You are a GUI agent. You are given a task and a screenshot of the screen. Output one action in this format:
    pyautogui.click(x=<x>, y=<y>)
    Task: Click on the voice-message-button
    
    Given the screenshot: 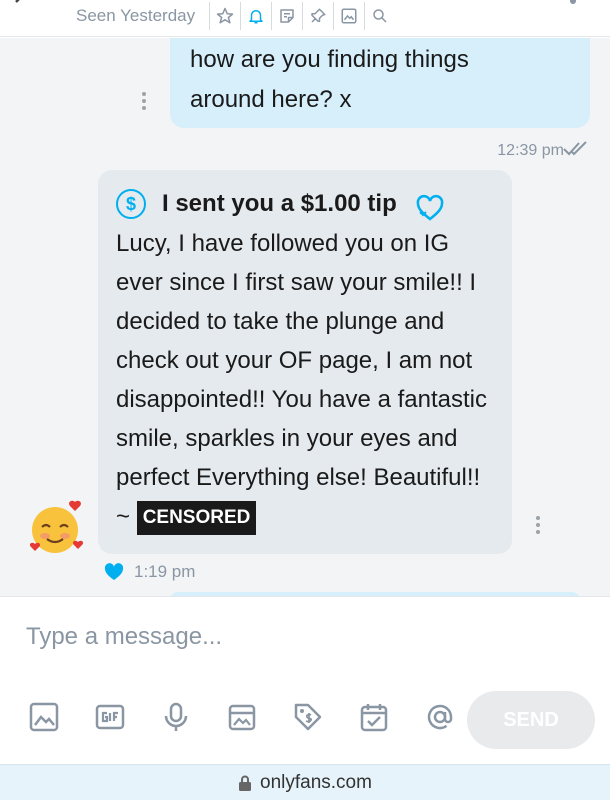 What is the action you would take?
    pyautogui.click(x=176, y=717)
    